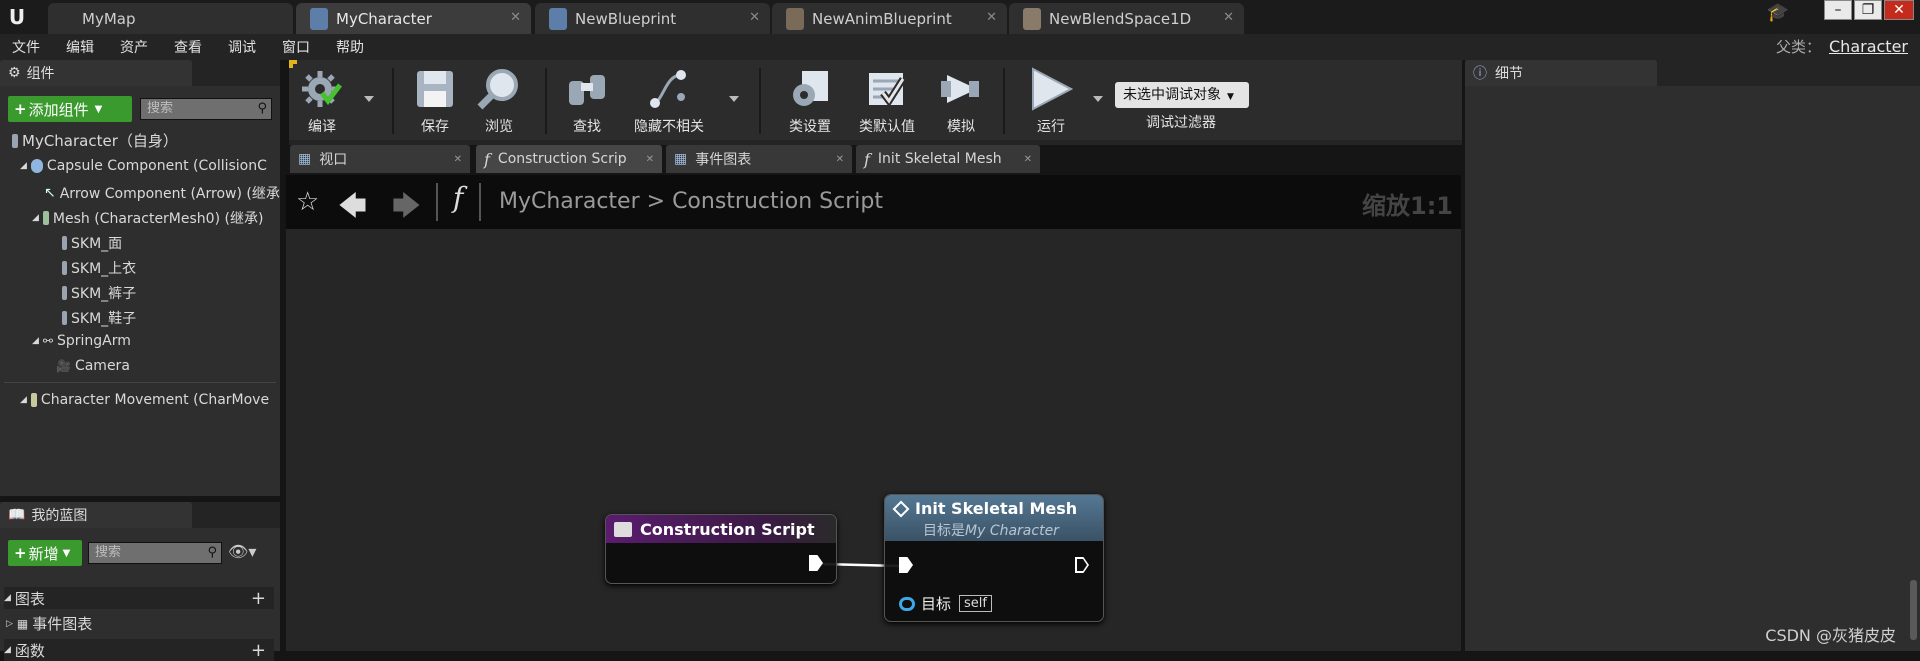 The height and width of the screenshot is (661, 1920). I want to click on target-pin-value: self, so click(975, 603).